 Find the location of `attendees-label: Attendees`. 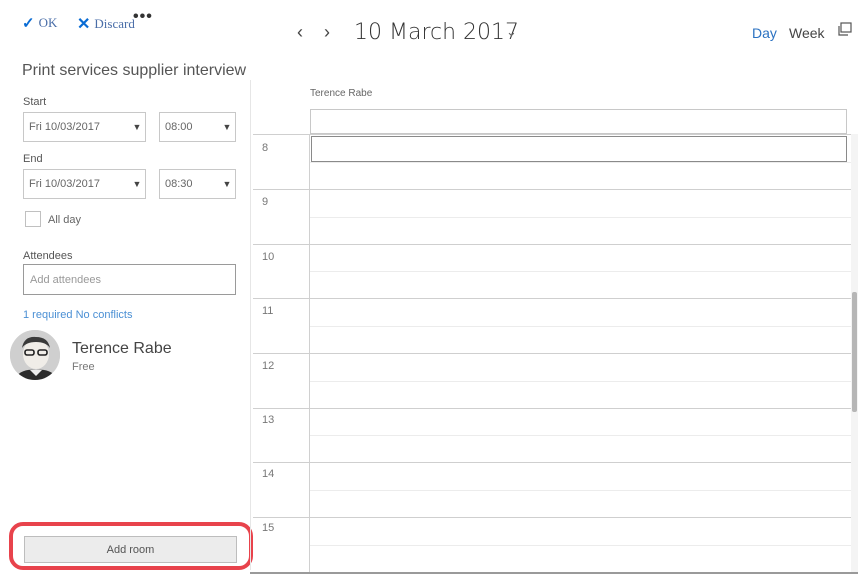

attendees-label: Attendees is located at coordinates (48, 256).